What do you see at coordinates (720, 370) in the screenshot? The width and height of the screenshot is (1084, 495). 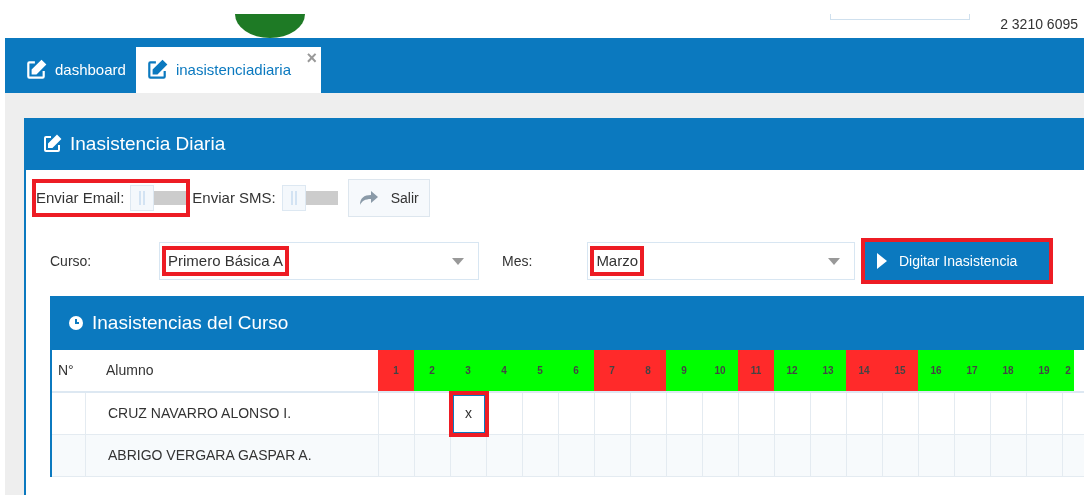 I see `day-header: 10` at bounding box center [720, 370].